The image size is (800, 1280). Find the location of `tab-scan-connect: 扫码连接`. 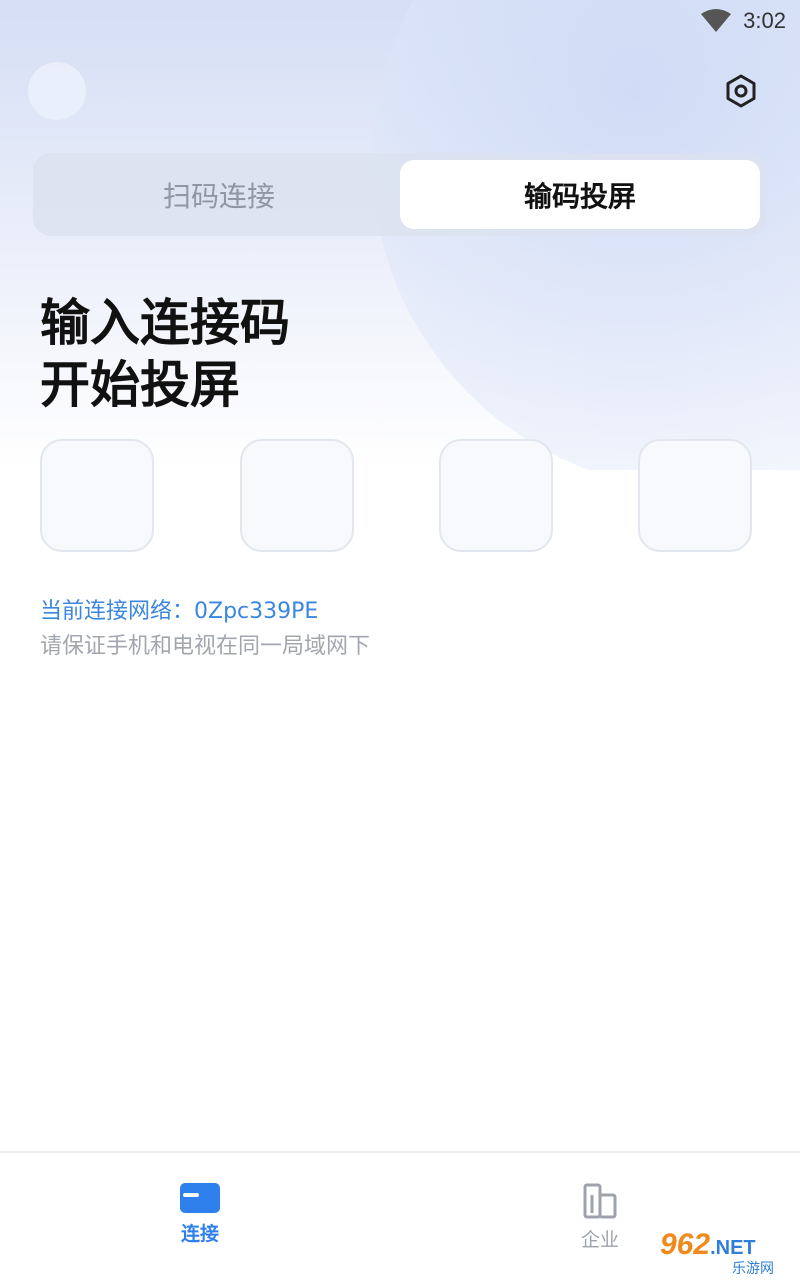

tab-scan-connect: 扫码连接 is located at coordinates (219, 194).